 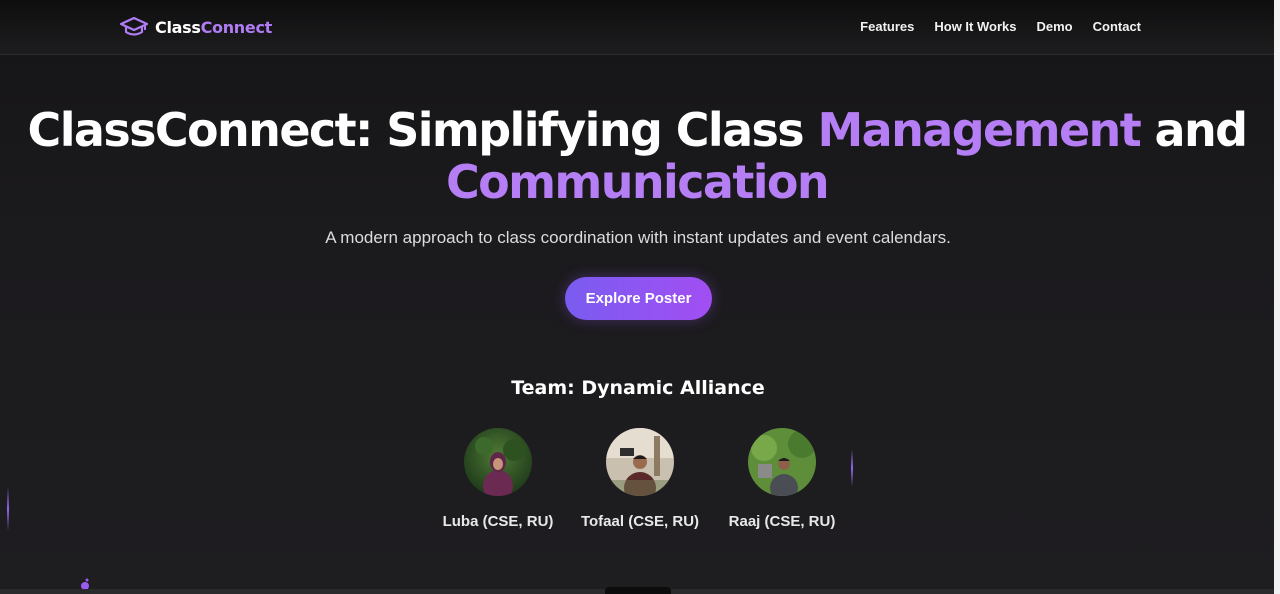 I want to click on team-member-name: Tofaal (CSE, RU), so click(x=640, y=521).